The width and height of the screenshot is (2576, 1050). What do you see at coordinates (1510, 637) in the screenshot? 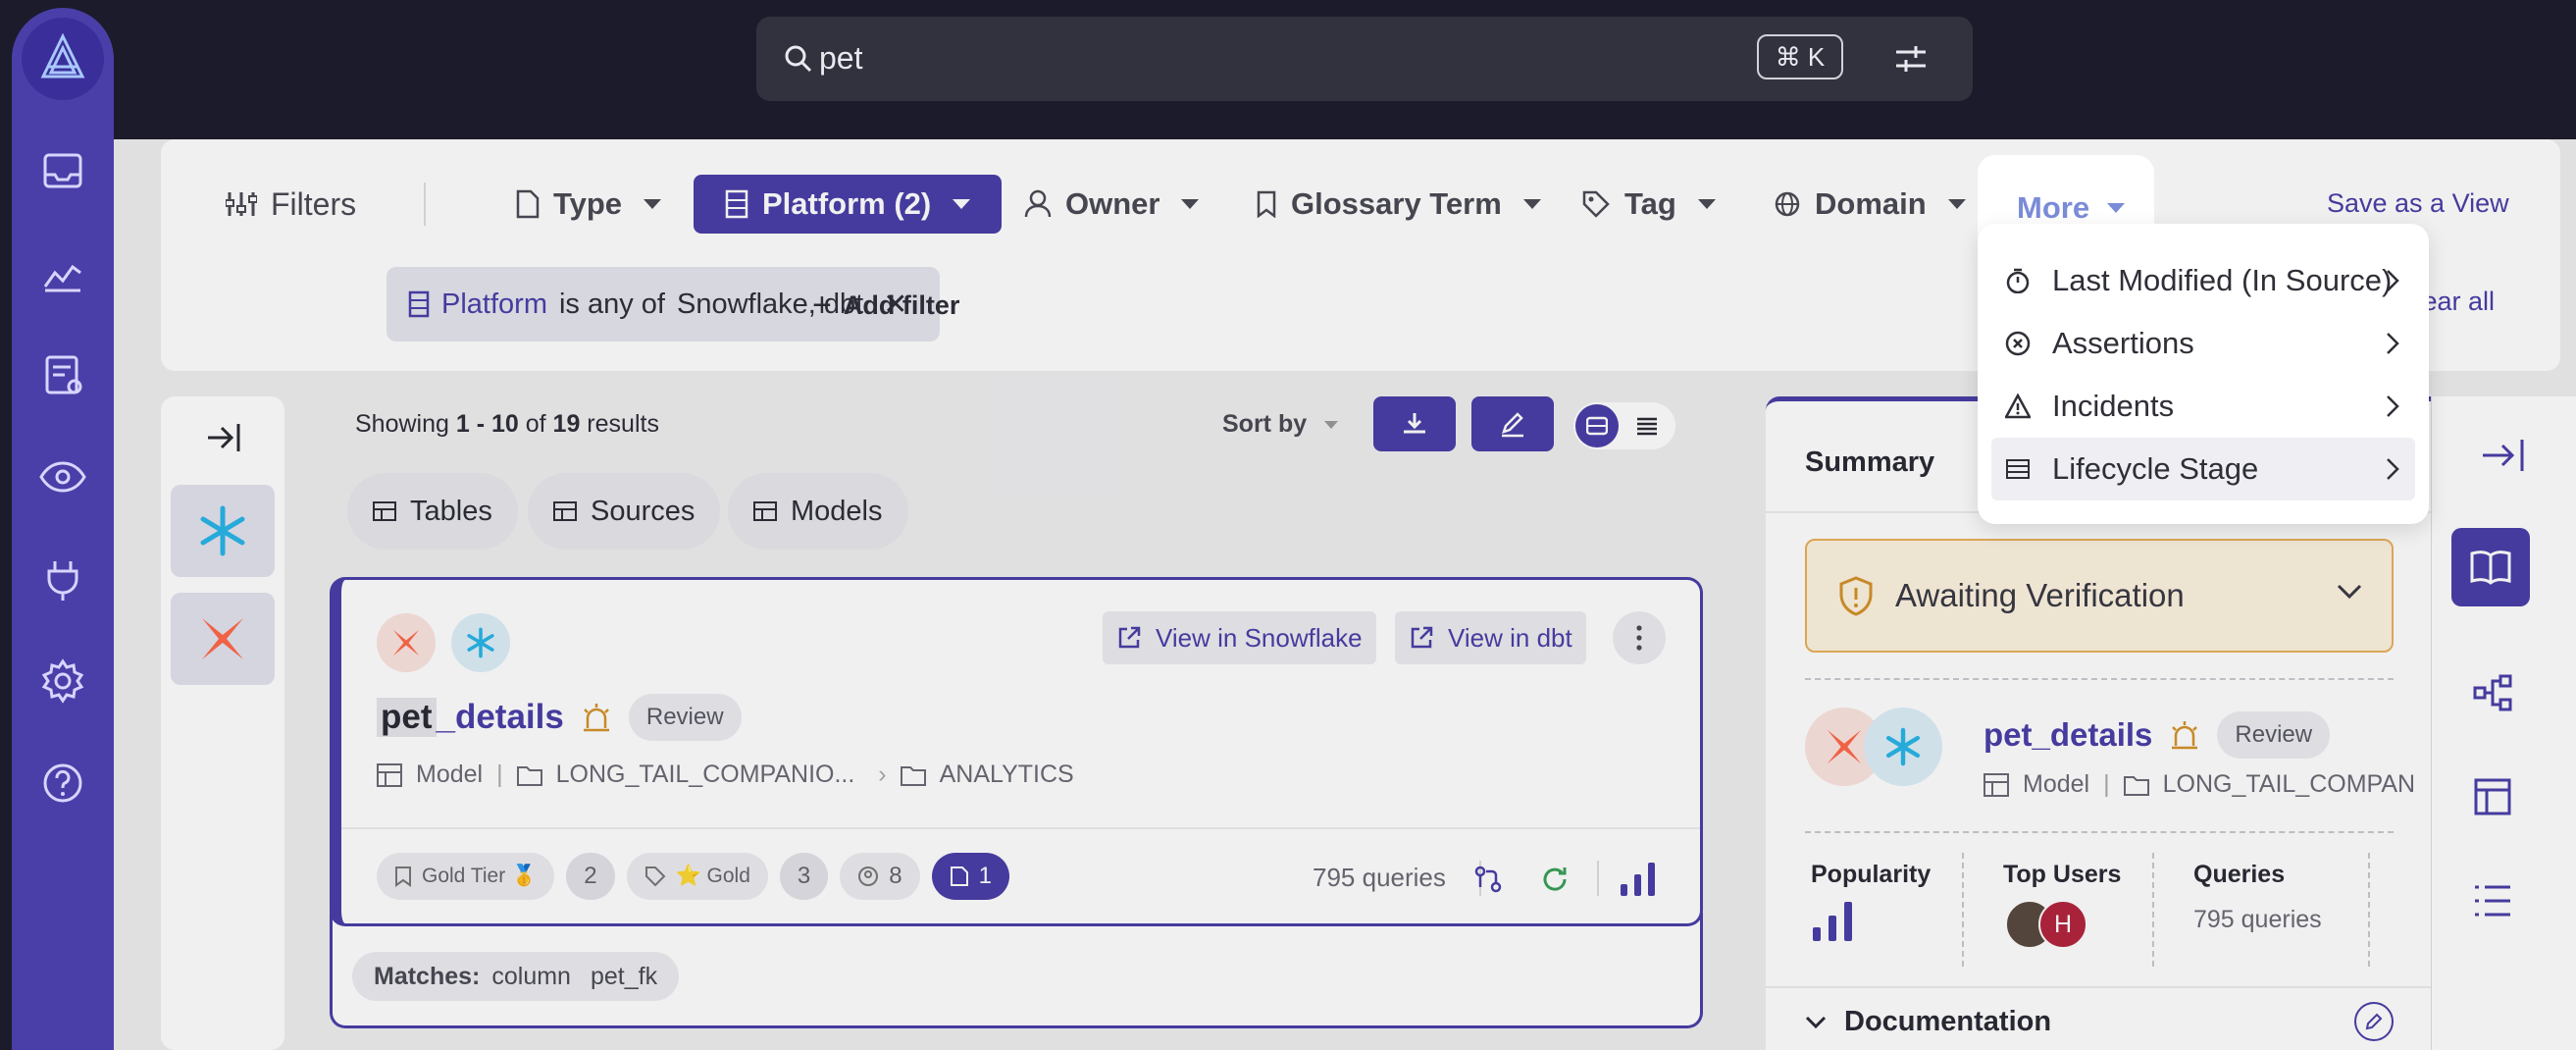
I see `view-in-dbt-label: View in dbt` at bounding box center [1510, 637].